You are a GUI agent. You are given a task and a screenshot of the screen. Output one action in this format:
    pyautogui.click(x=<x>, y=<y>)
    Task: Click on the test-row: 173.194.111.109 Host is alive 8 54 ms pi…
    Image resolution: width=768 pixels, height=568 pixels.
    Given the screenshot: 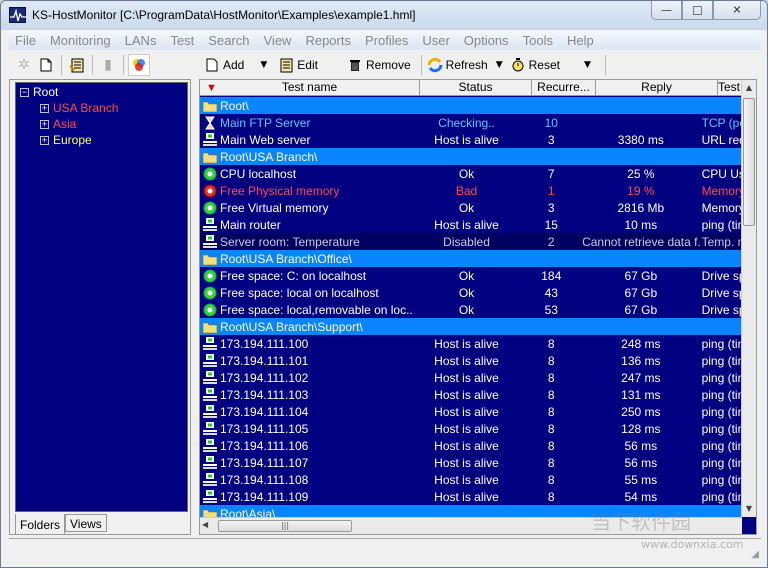 What is the action you would take?
    pyautogui.click(x=471, y=496)
    